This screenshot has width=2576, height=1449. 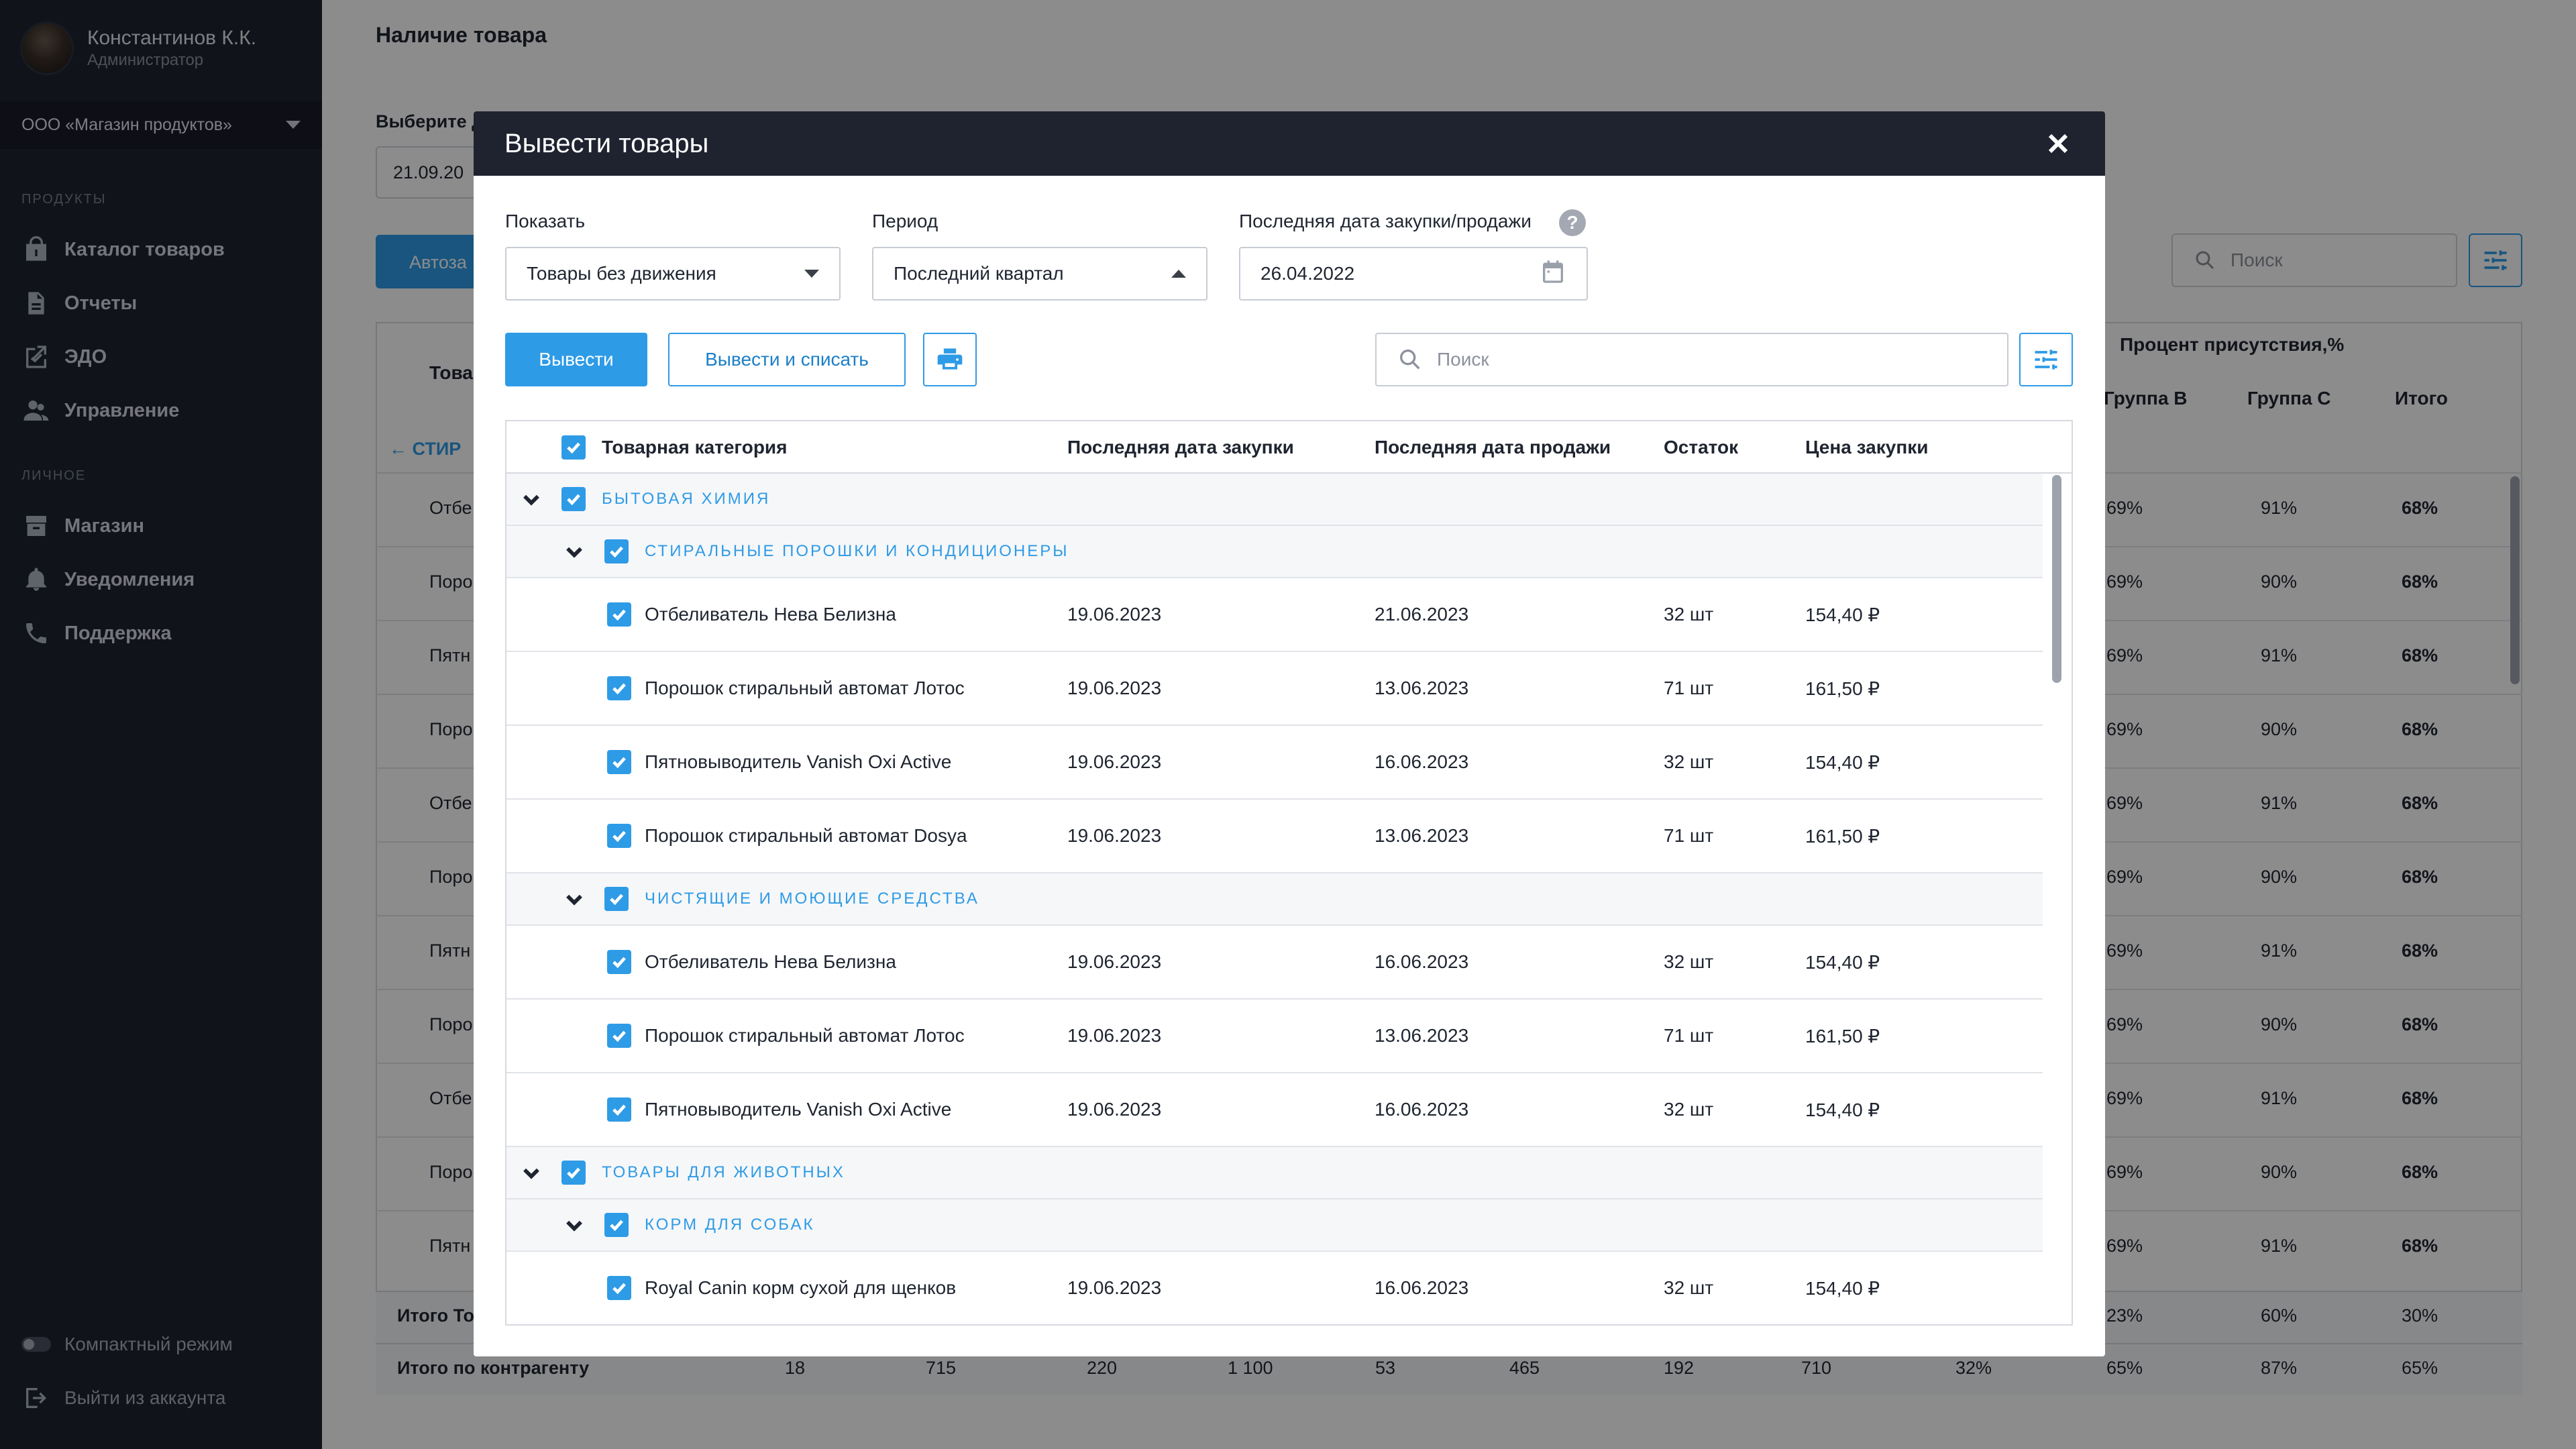 I want to click on subcategory-row: ЧИСТЯЩИЕ И МОЮЩИЕ СРЕДСТВА, so click(x=1274, y=899).